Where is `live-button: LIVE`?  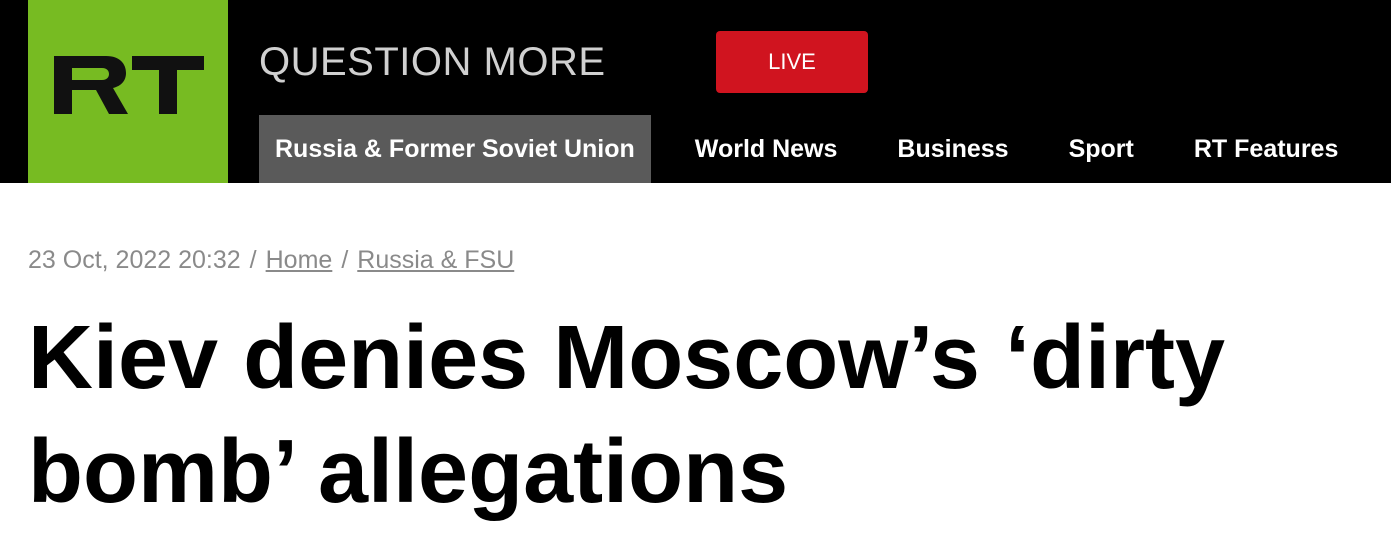
live-button: LIVE is located at coordinates (792, 62).